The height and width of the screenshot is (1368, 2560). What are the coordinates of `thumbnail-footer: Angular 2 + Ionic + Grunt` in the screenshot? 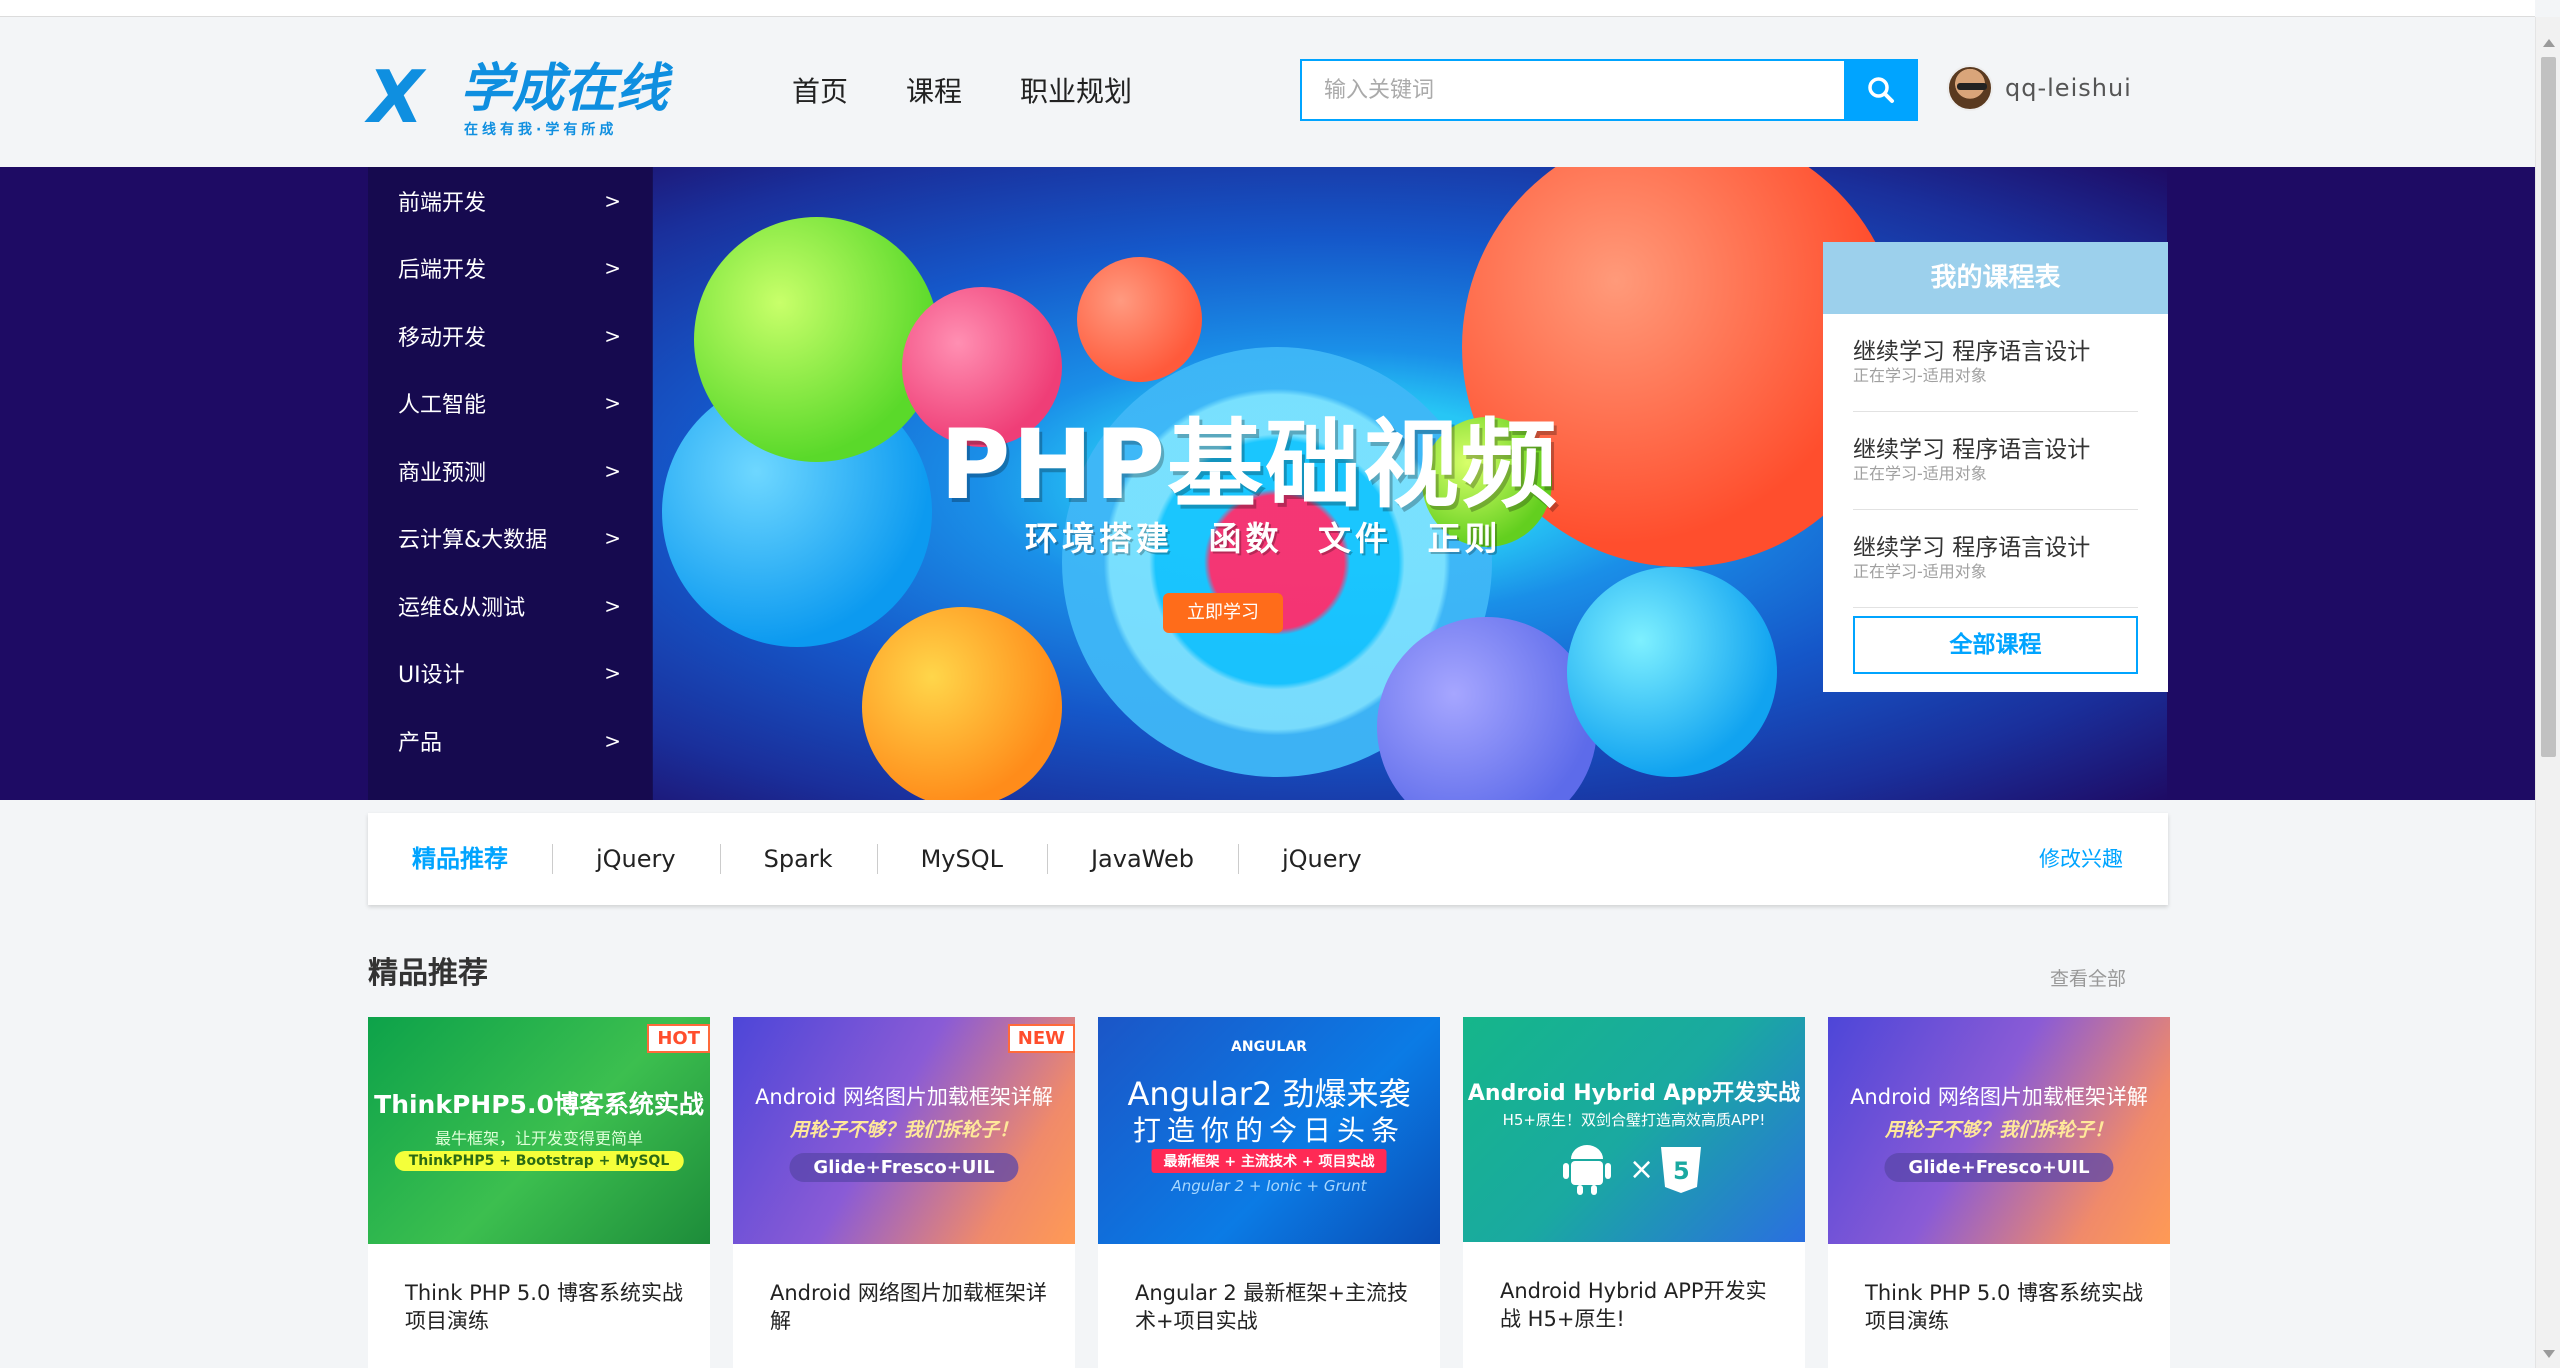 It's located at (1269, 1186).